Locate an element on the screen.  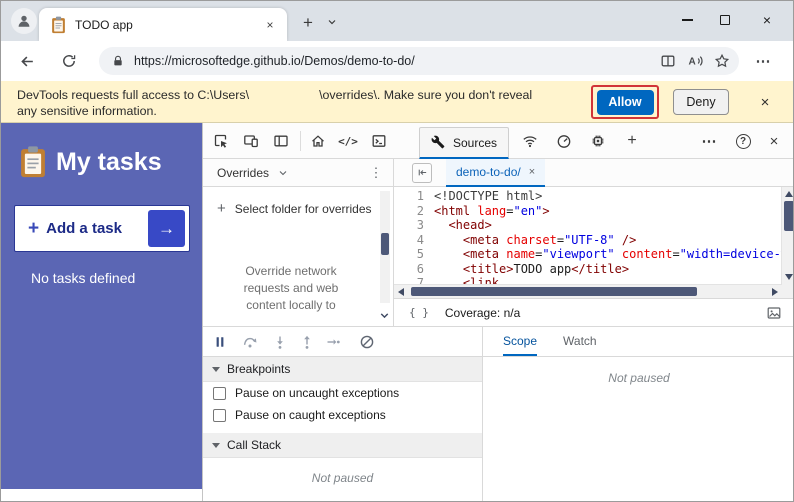
scroll-down-chevron is located at coordinates (384, 315).